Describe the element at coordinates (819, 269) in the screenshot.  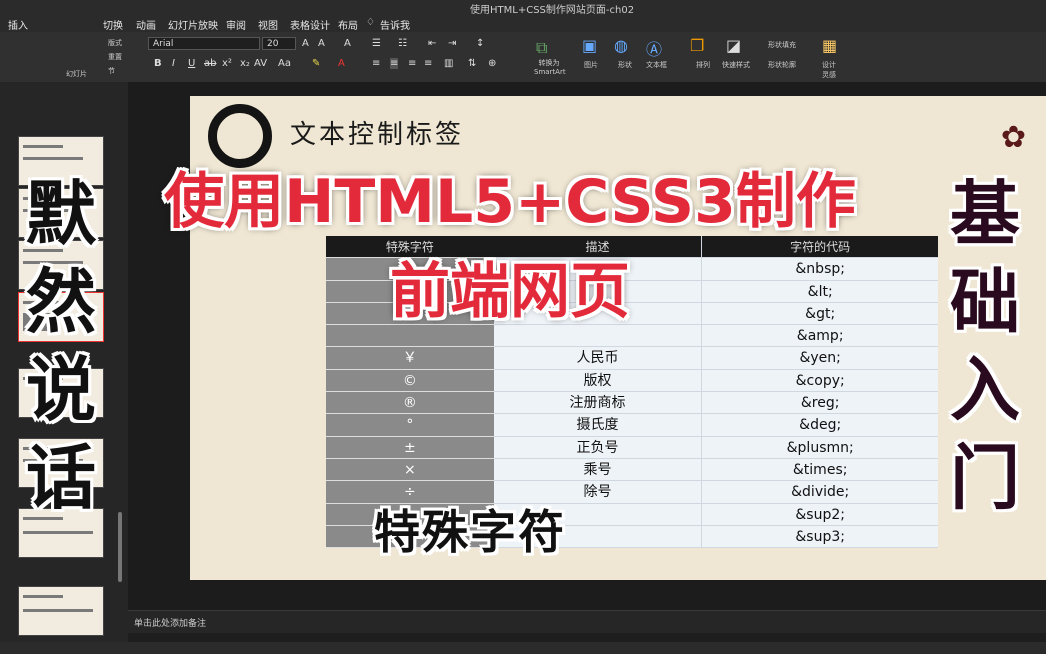
I see `code-cell: &nbsp;` at that location.